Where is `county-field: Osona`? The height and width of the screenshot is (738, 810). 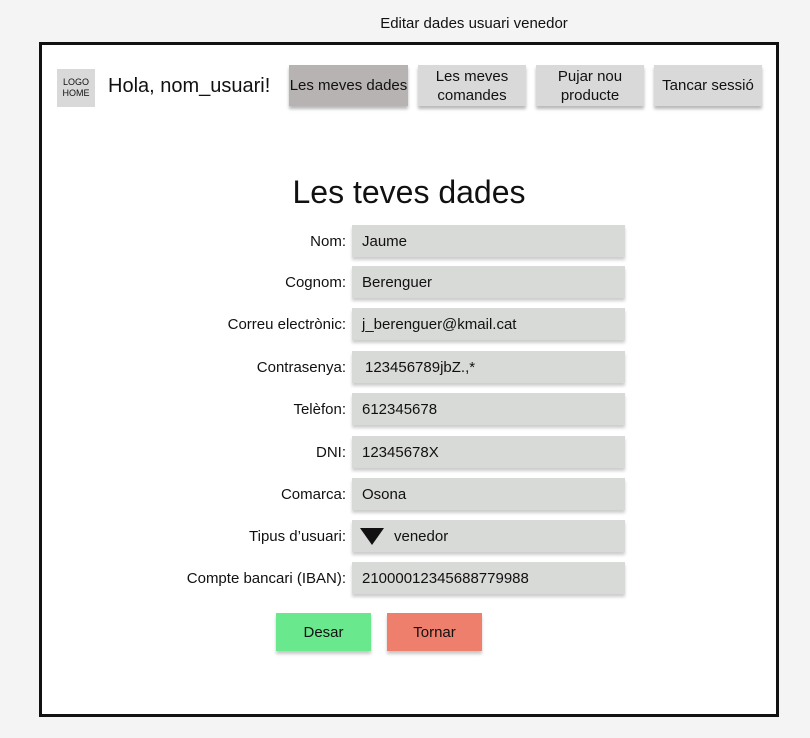
county-field: Osona is located at coordinates (488, 494).